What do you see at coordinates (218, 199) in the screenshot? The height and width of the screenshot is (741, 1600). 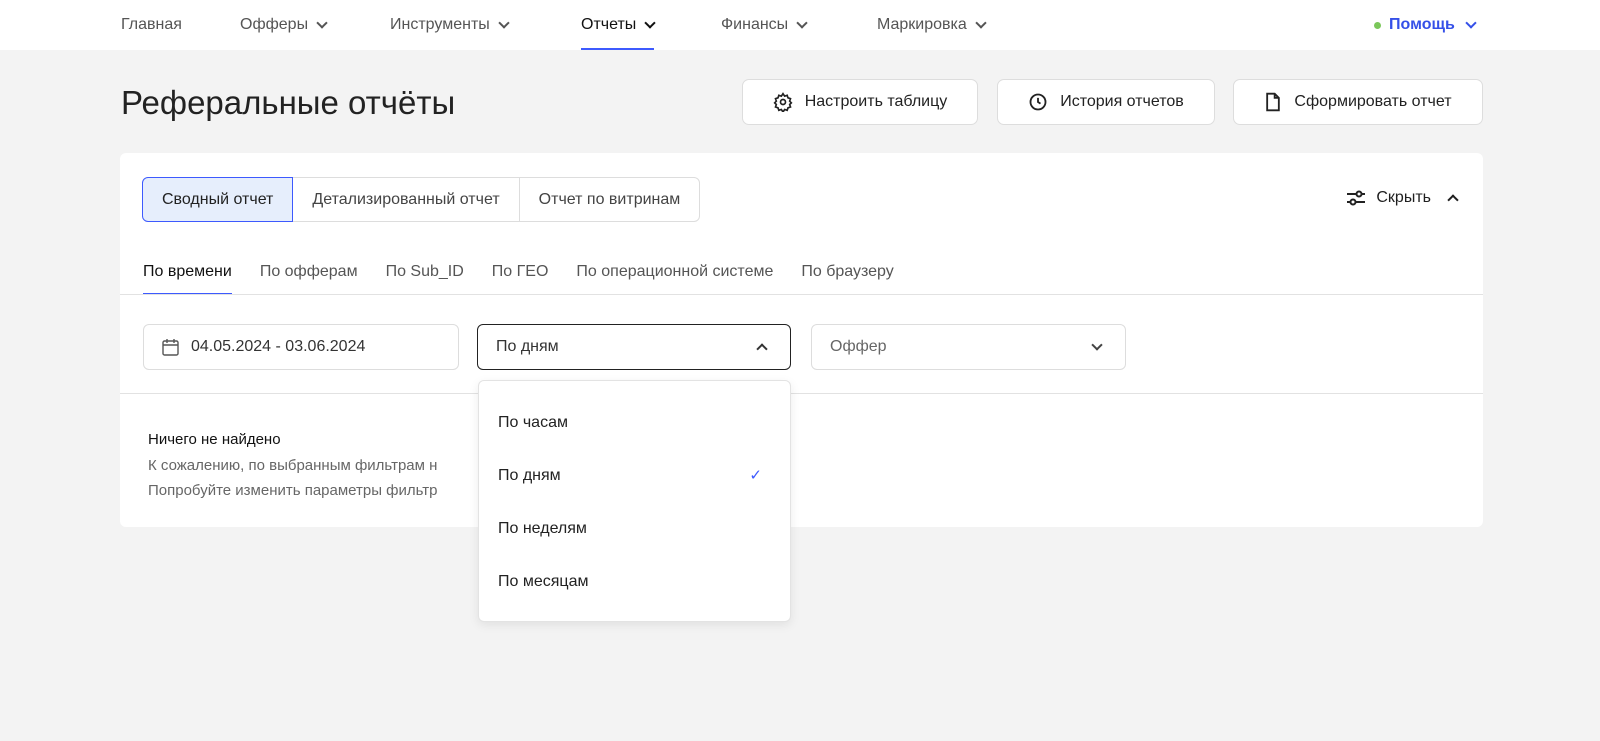 I see `tab-summary-report: Сводный отчет` at bounding box center [218, 199].